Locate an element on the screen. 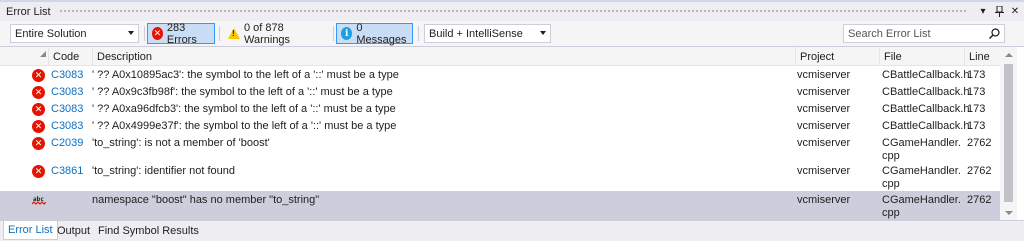  tab-output: Output is located at coordinates (73, 230).